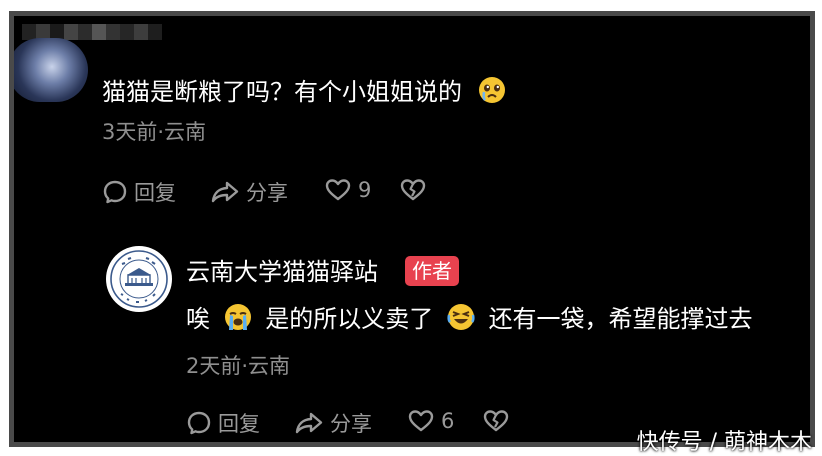  I want to click on reply-share-button: 分享, so click(333, 423).